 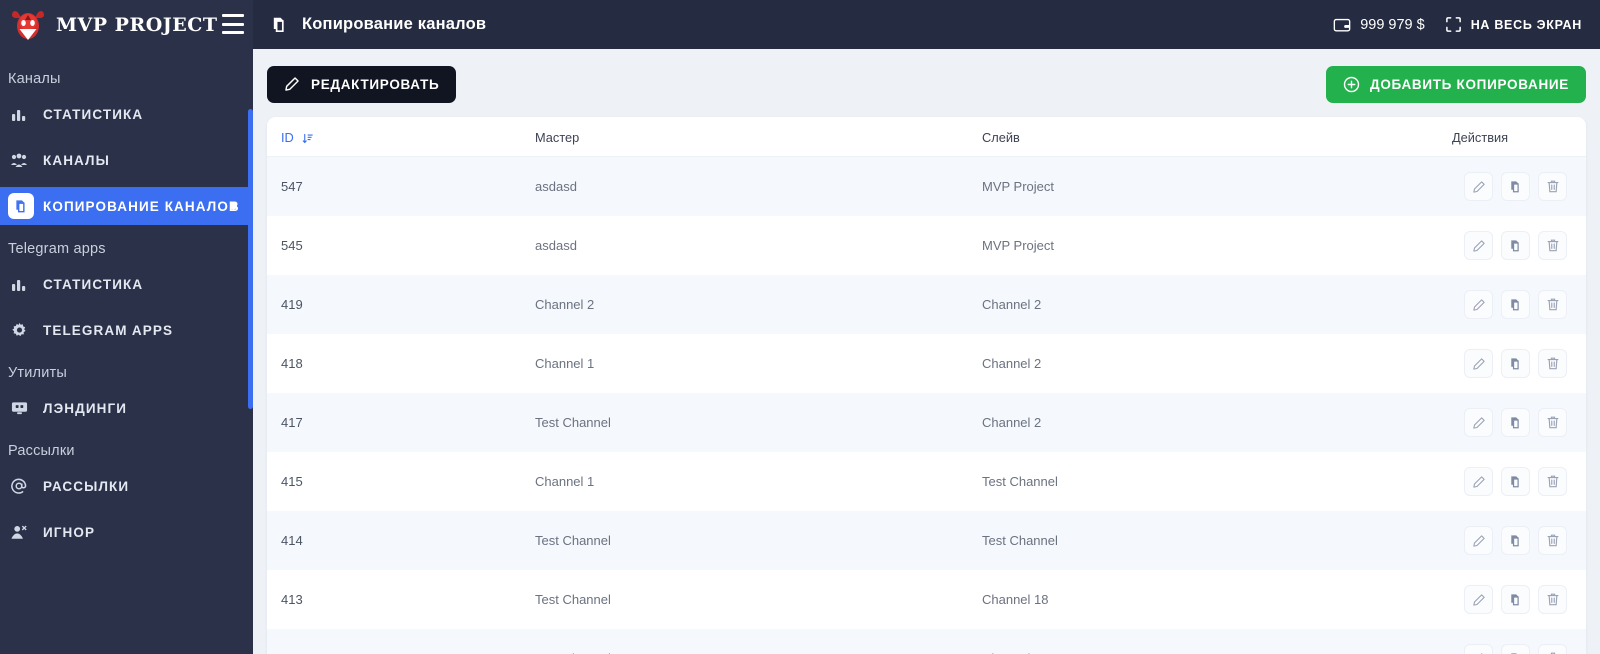 What do you see at coordinates (758, 137) in the screenshot?
I see `column-header-master: Мастер` at bounding box center [758, 137].